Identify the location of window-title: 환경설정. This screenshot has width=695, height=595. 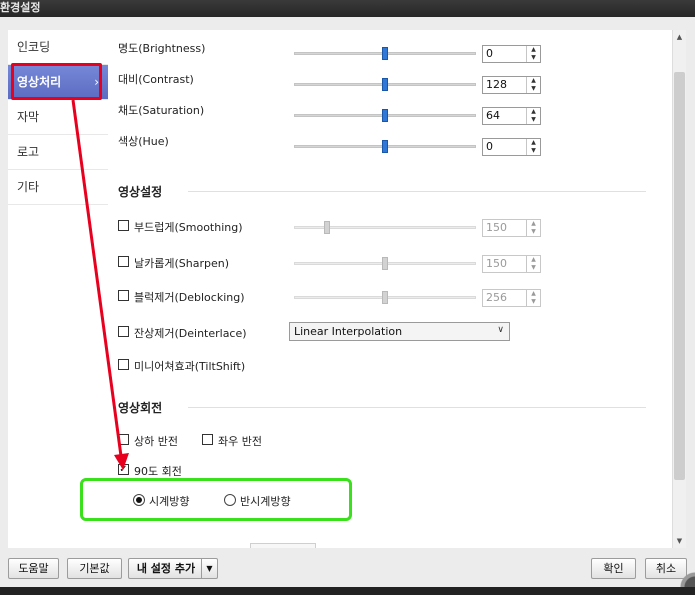
(20, 7).